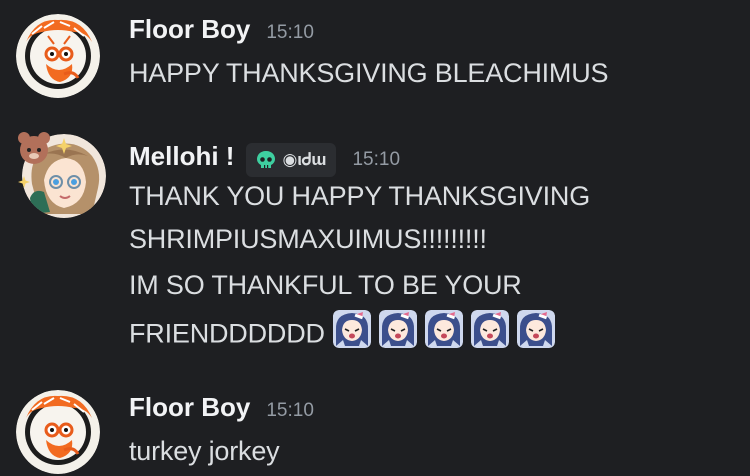 Image resolution: width=750 pixels, height=476 pixels. Describe the element at coordinates (360, 196) in the screenshot. I see `message-text: THANK YOU HAPPY THANKSGIVING` at that location.